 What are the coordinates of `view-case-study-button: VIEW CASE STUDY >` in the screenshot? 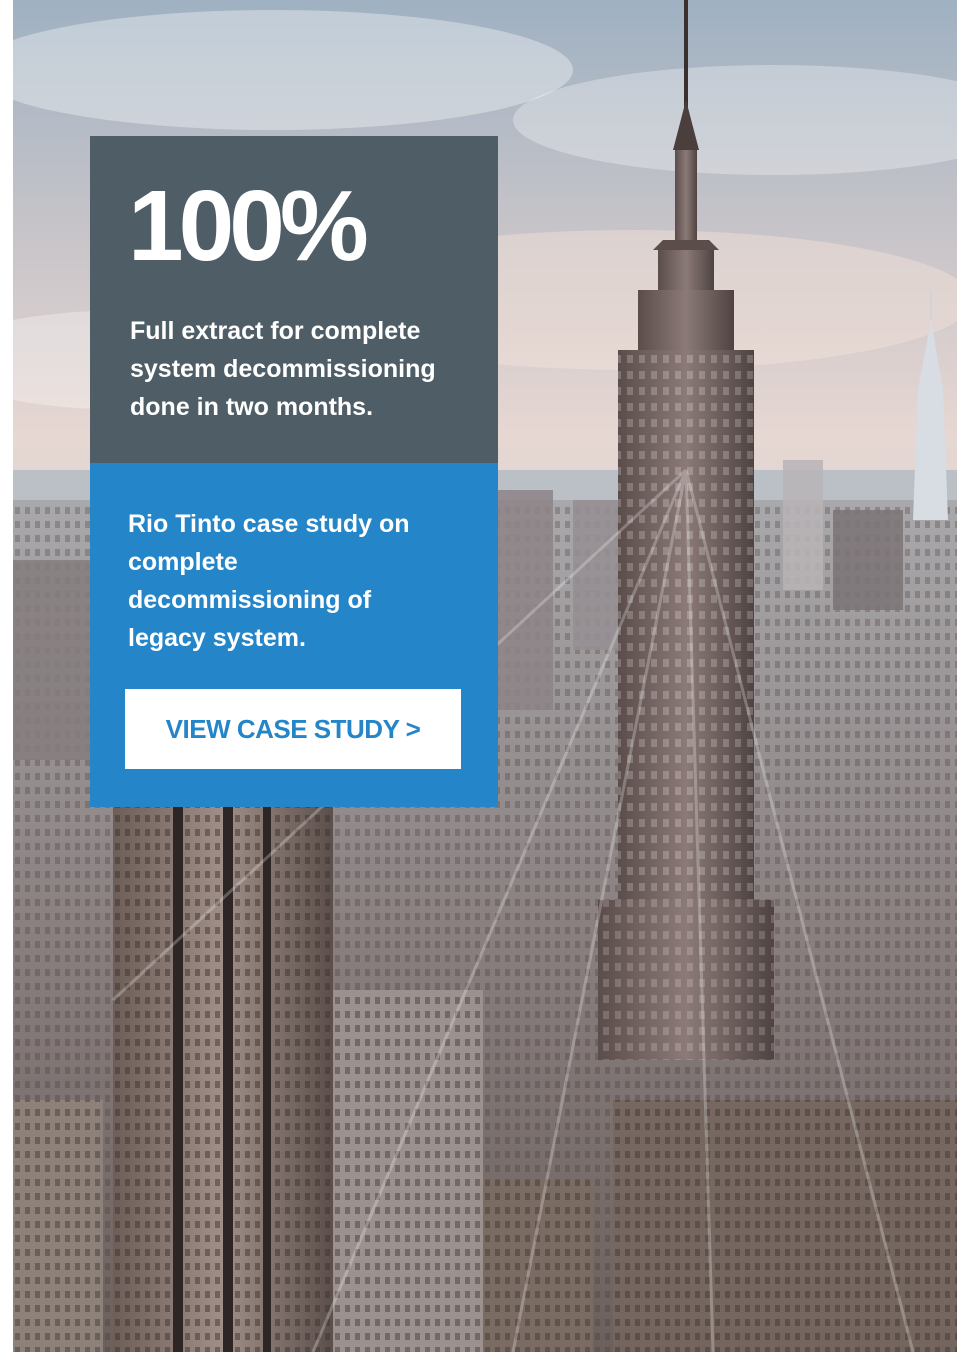 It's located at (293, 729).